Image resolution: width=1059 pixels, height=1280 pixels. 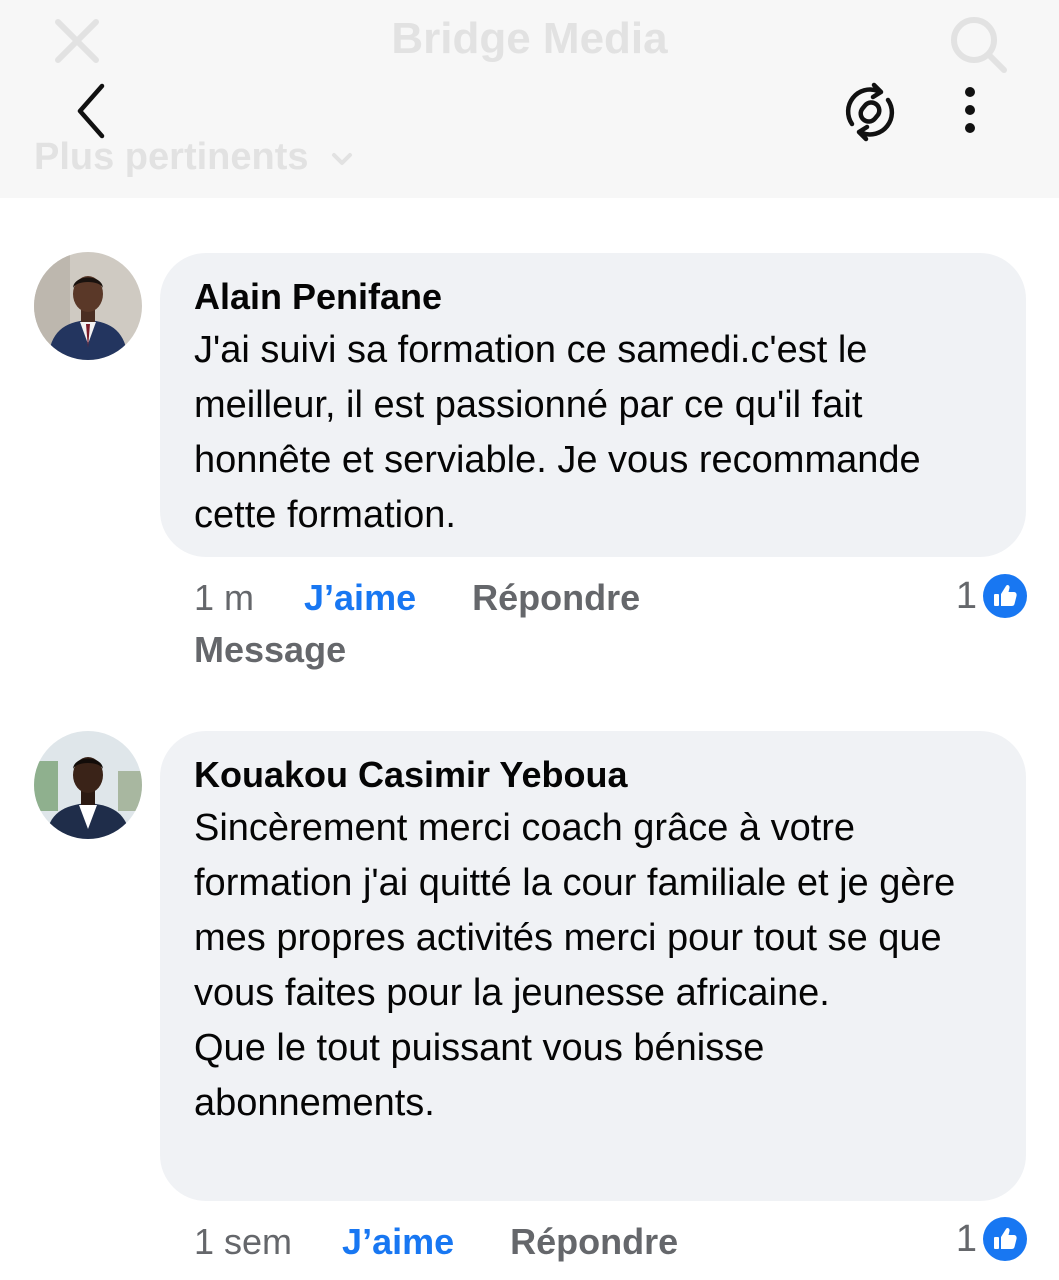 I want to click on comment-actions: 1 sem J’aime Répondre, so click(x=436, y=1242).